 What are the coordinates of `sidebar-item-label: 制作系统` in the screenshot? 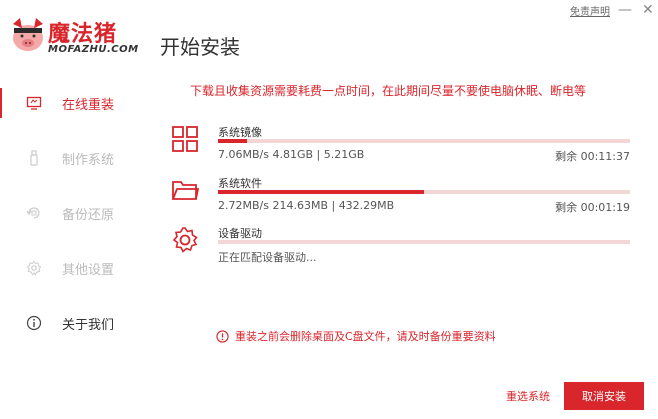 It's located at (88, 160).